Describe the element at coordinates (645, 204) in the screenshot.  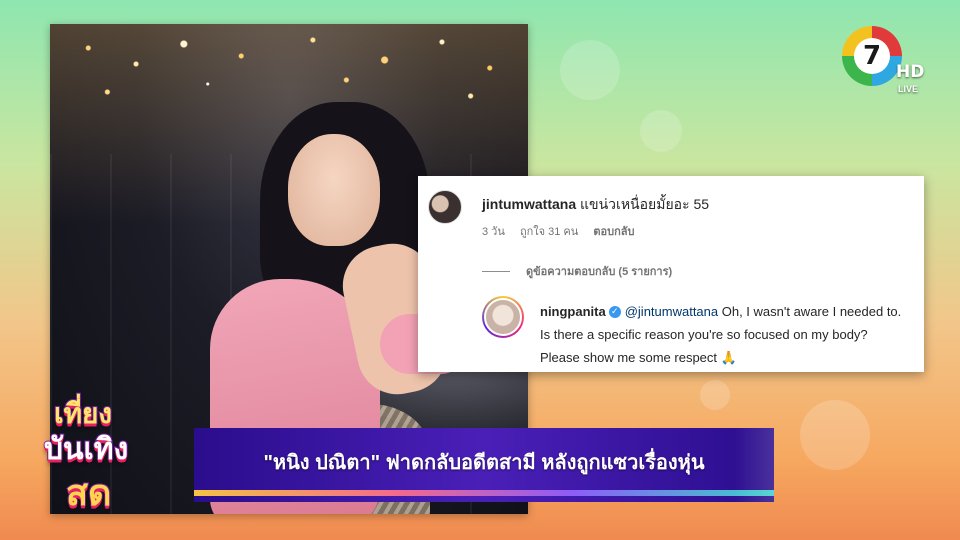
I see `comment-text: แขน่วเหนื่อยมั้ยอะ 55` at that location.